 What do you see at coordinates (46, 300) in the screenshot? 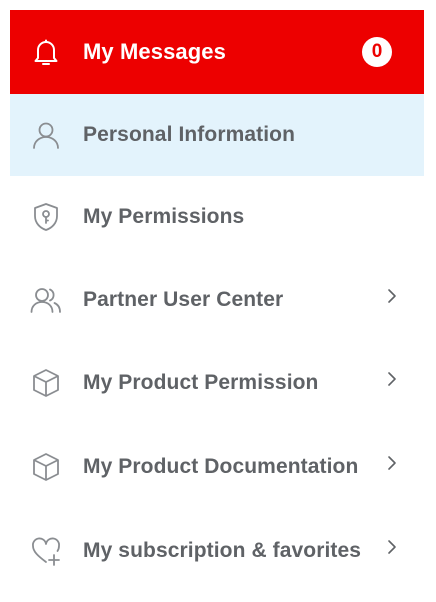
I see `users-icon` at bounding box center [46, 300].